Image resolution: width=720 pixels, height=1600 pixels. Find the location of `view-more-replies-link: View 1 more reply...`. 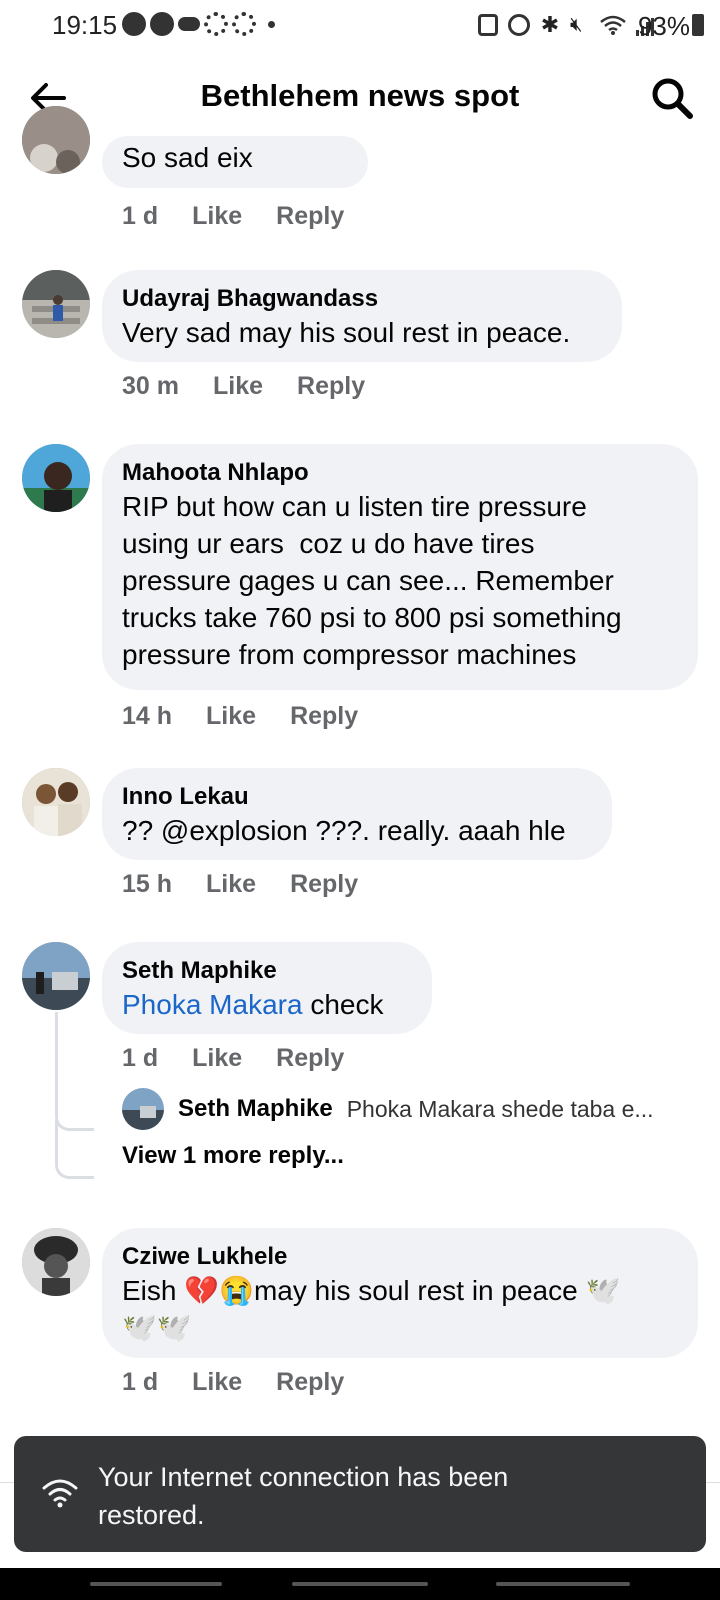

view-more-replies-link: View 1 more reply... is located at coordinates (233, 1156).